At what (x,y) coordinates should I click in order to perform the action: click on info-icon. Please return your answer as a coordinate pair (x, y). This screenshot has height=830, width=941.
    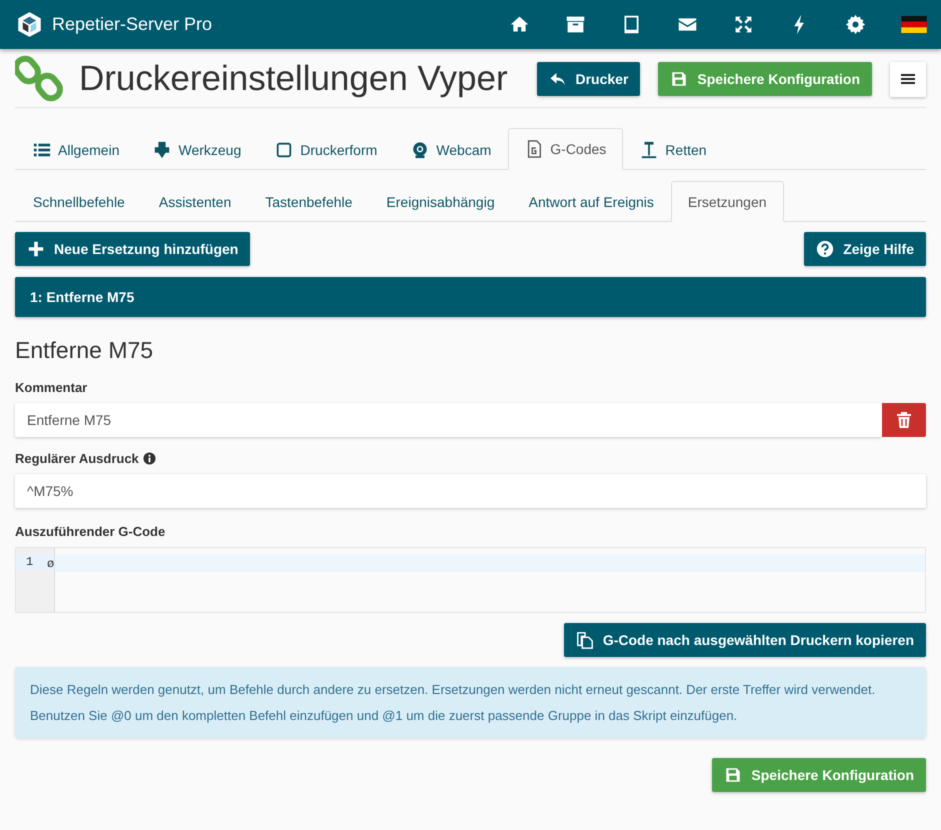
    Looking at the image, I should click on (149, 458).